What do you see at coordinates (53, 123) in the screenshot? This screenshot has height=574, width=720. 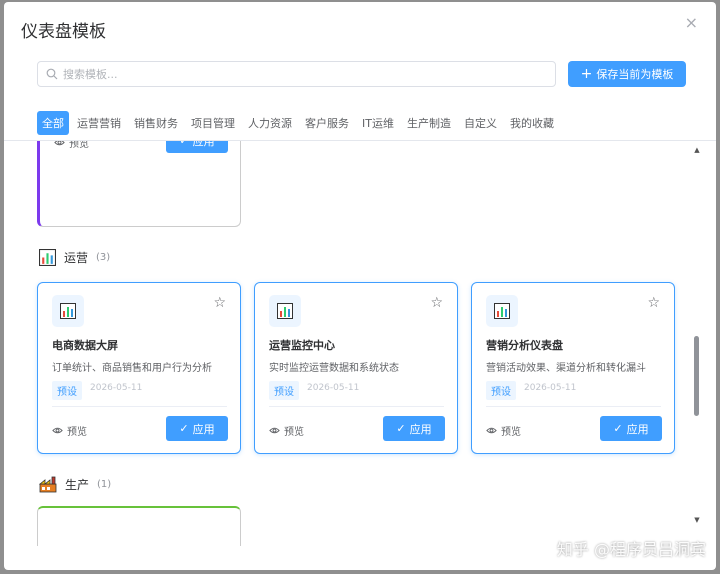 I see `tab-all: 全部` at bounding box center [53, 123].